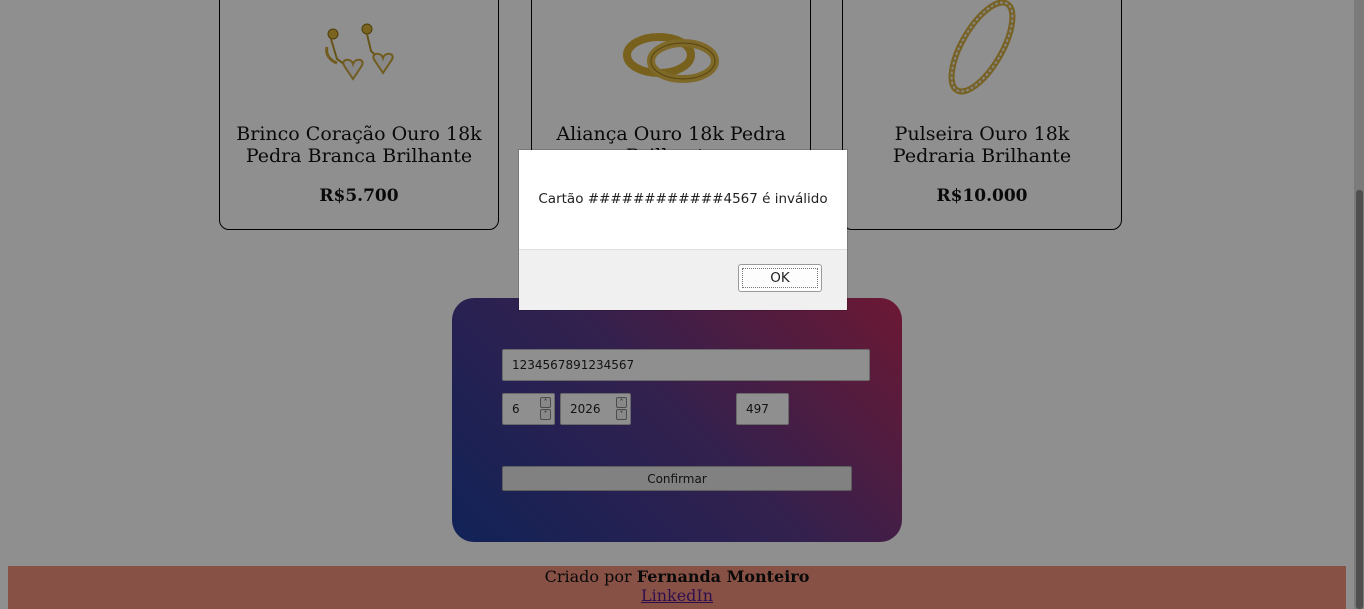  I want to click on alert-message: Cartão ############4567 é inválido, so click(683, 199).